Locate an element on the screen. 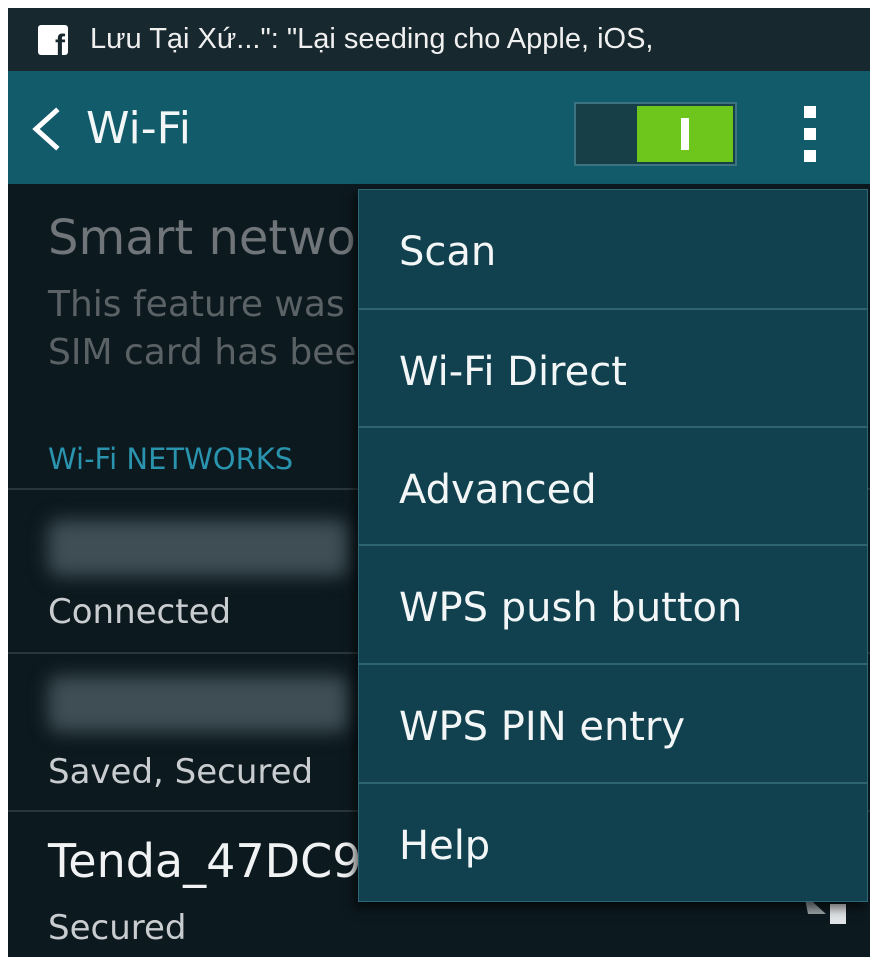 The image size is (870, 957). toggle-thumb is located at coordinates (685, 134).